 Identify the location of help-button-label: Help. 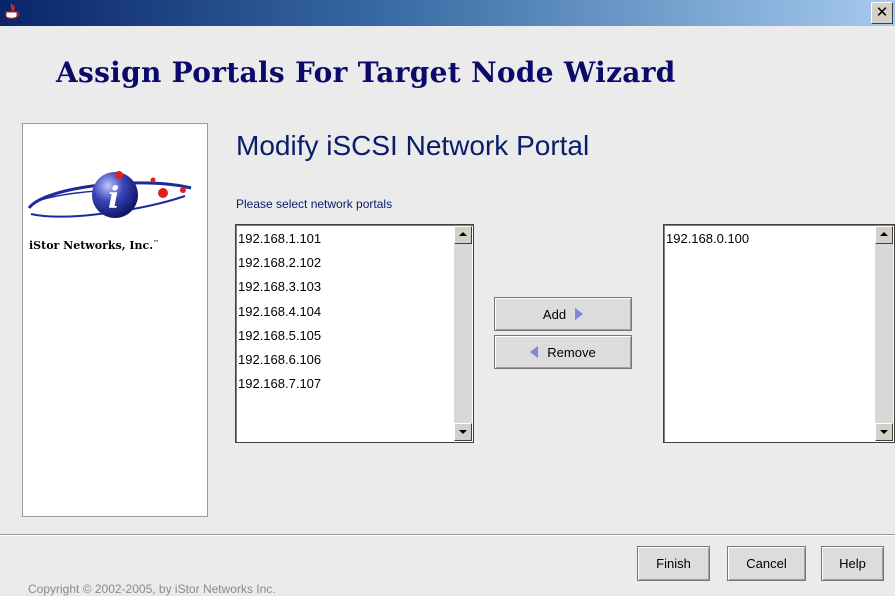
(852, 563).